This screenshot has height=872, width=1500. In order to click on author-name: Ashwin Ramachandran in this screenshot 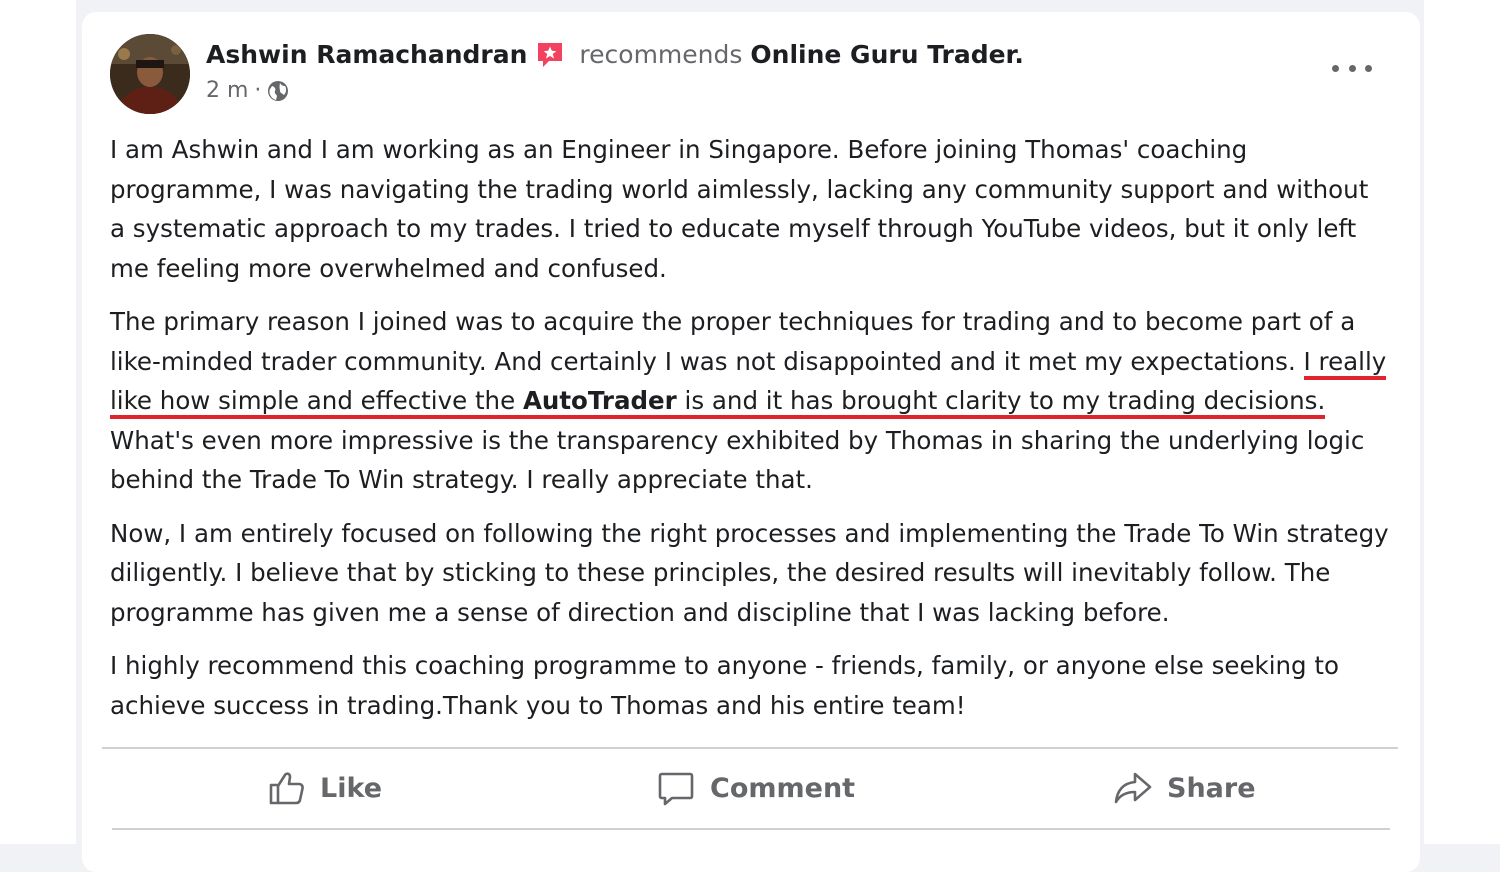, I will do `click(366, 54)`.